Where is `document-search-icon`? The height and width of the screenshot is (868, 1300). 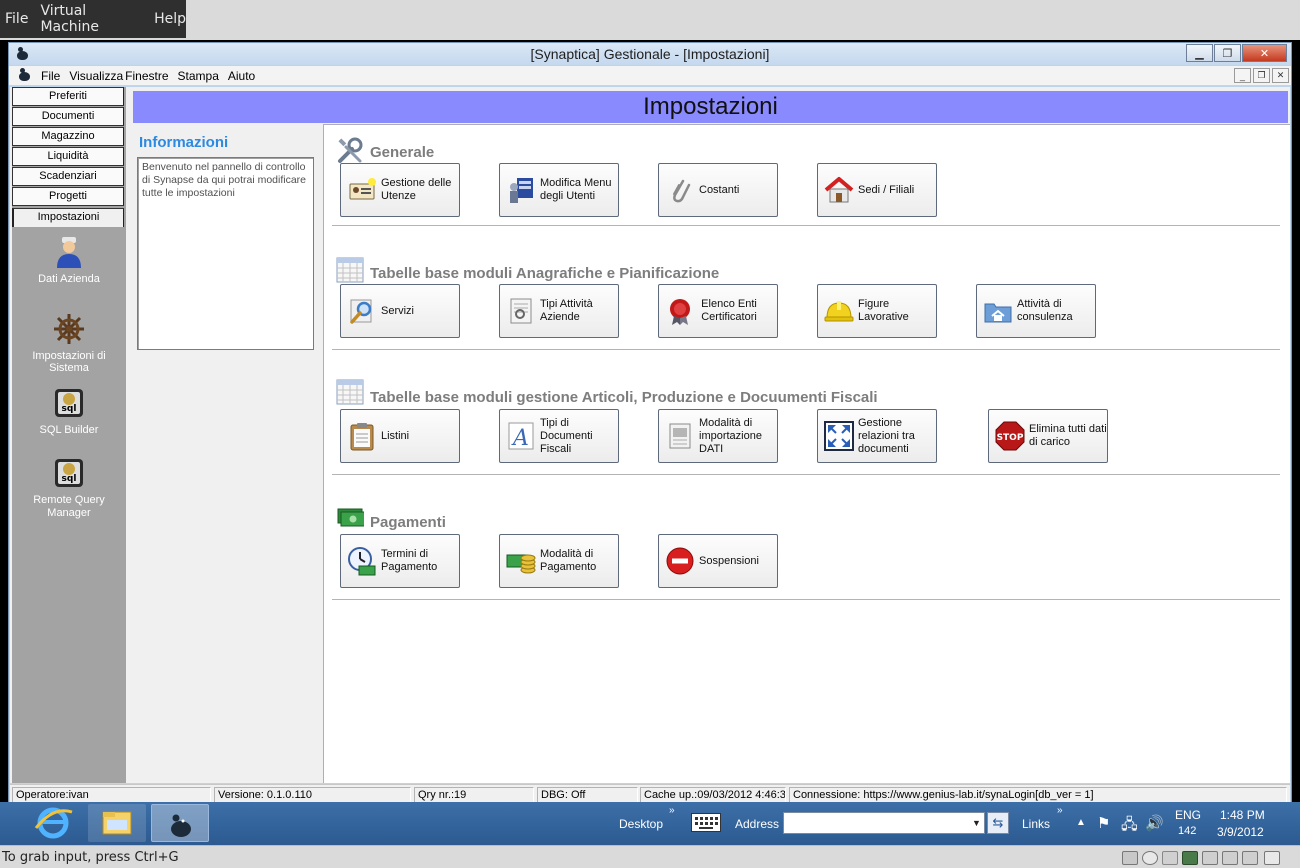 document-search-icon is located at coordinates (521, 311).